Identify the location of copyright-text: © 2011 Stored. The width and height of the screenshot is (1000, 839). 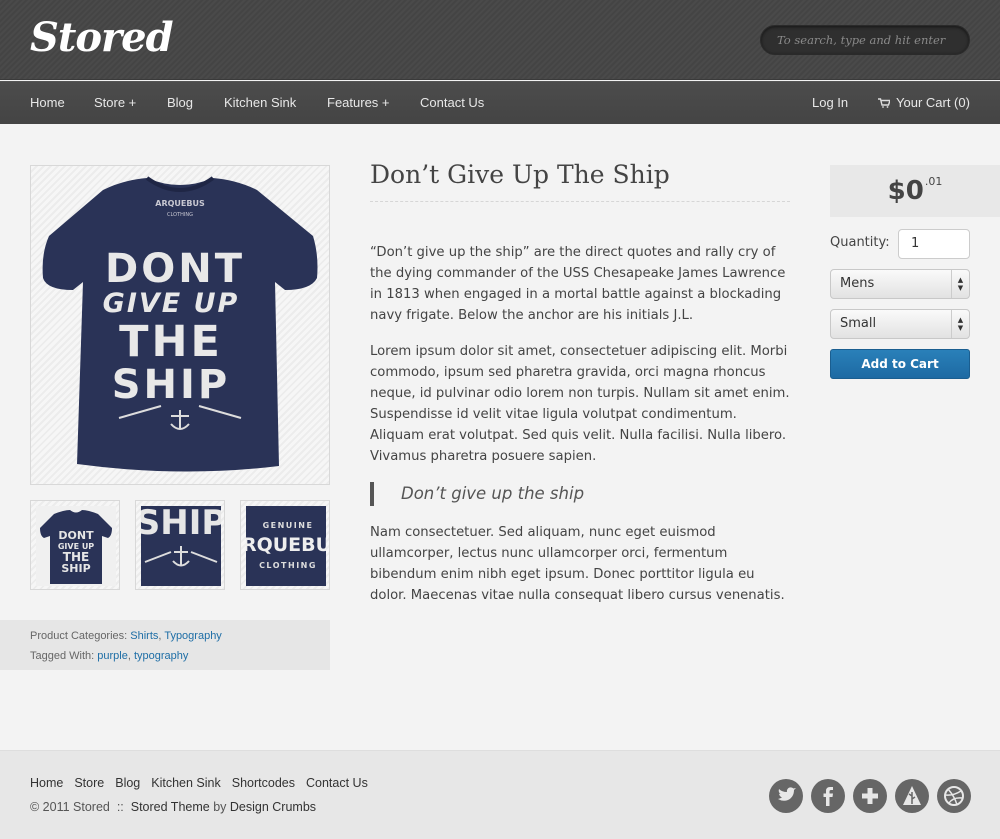
(70, 807).